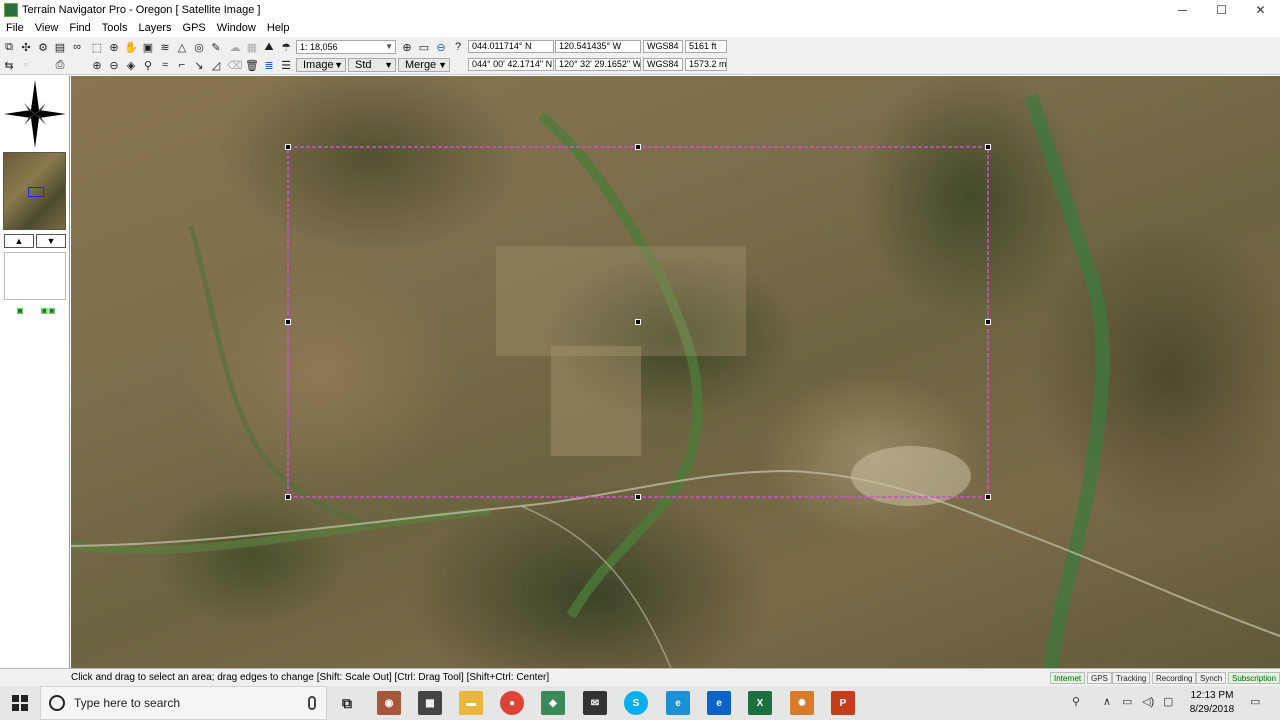 The image size is (1280, 720). I want to click on profile-icon: ≋, so click(165, 47).